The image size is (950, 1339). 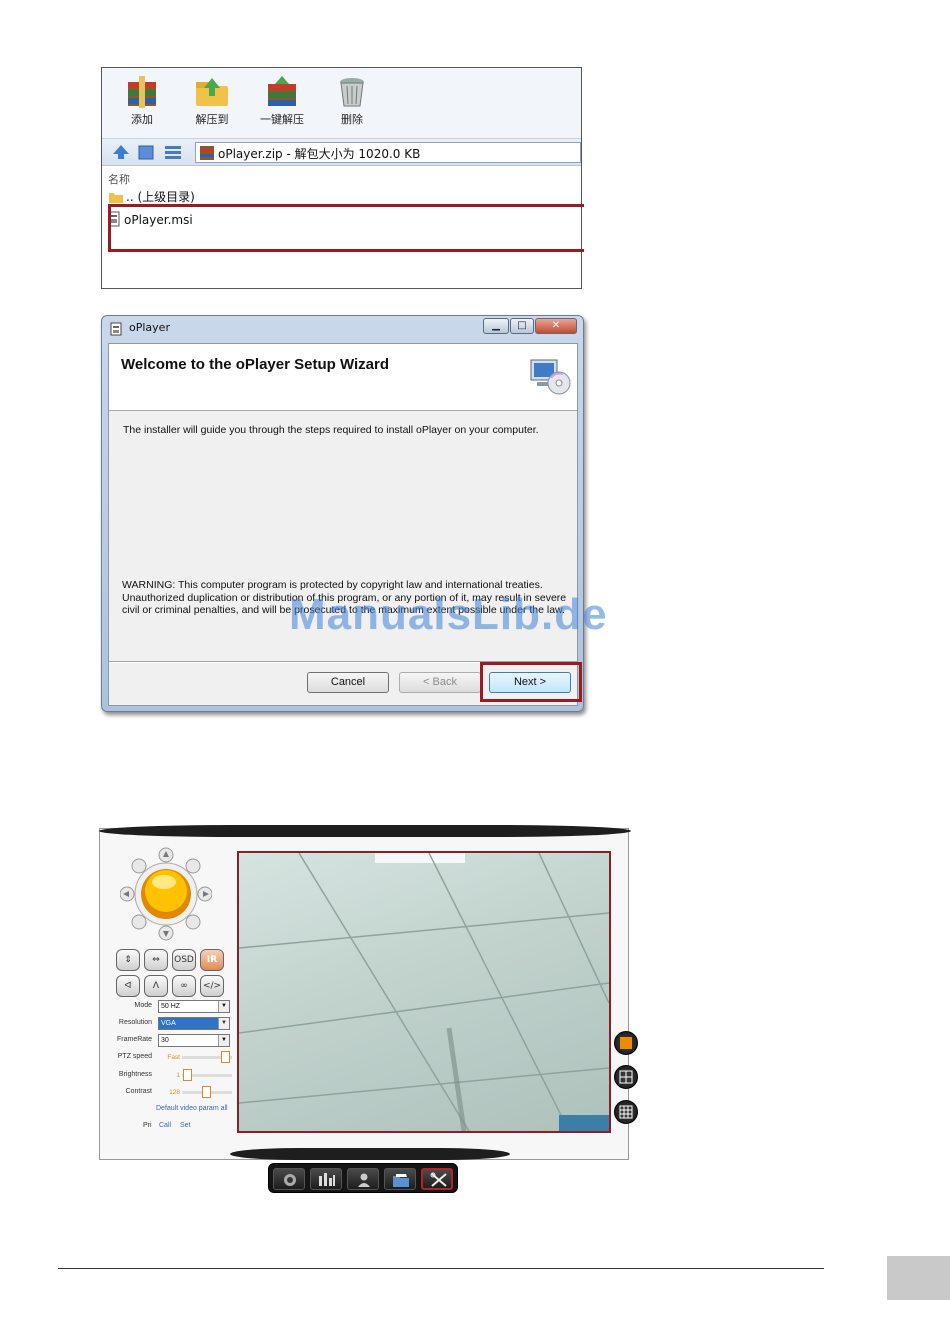 I want to click on installer-app-icon, so click(x=116, y=329).